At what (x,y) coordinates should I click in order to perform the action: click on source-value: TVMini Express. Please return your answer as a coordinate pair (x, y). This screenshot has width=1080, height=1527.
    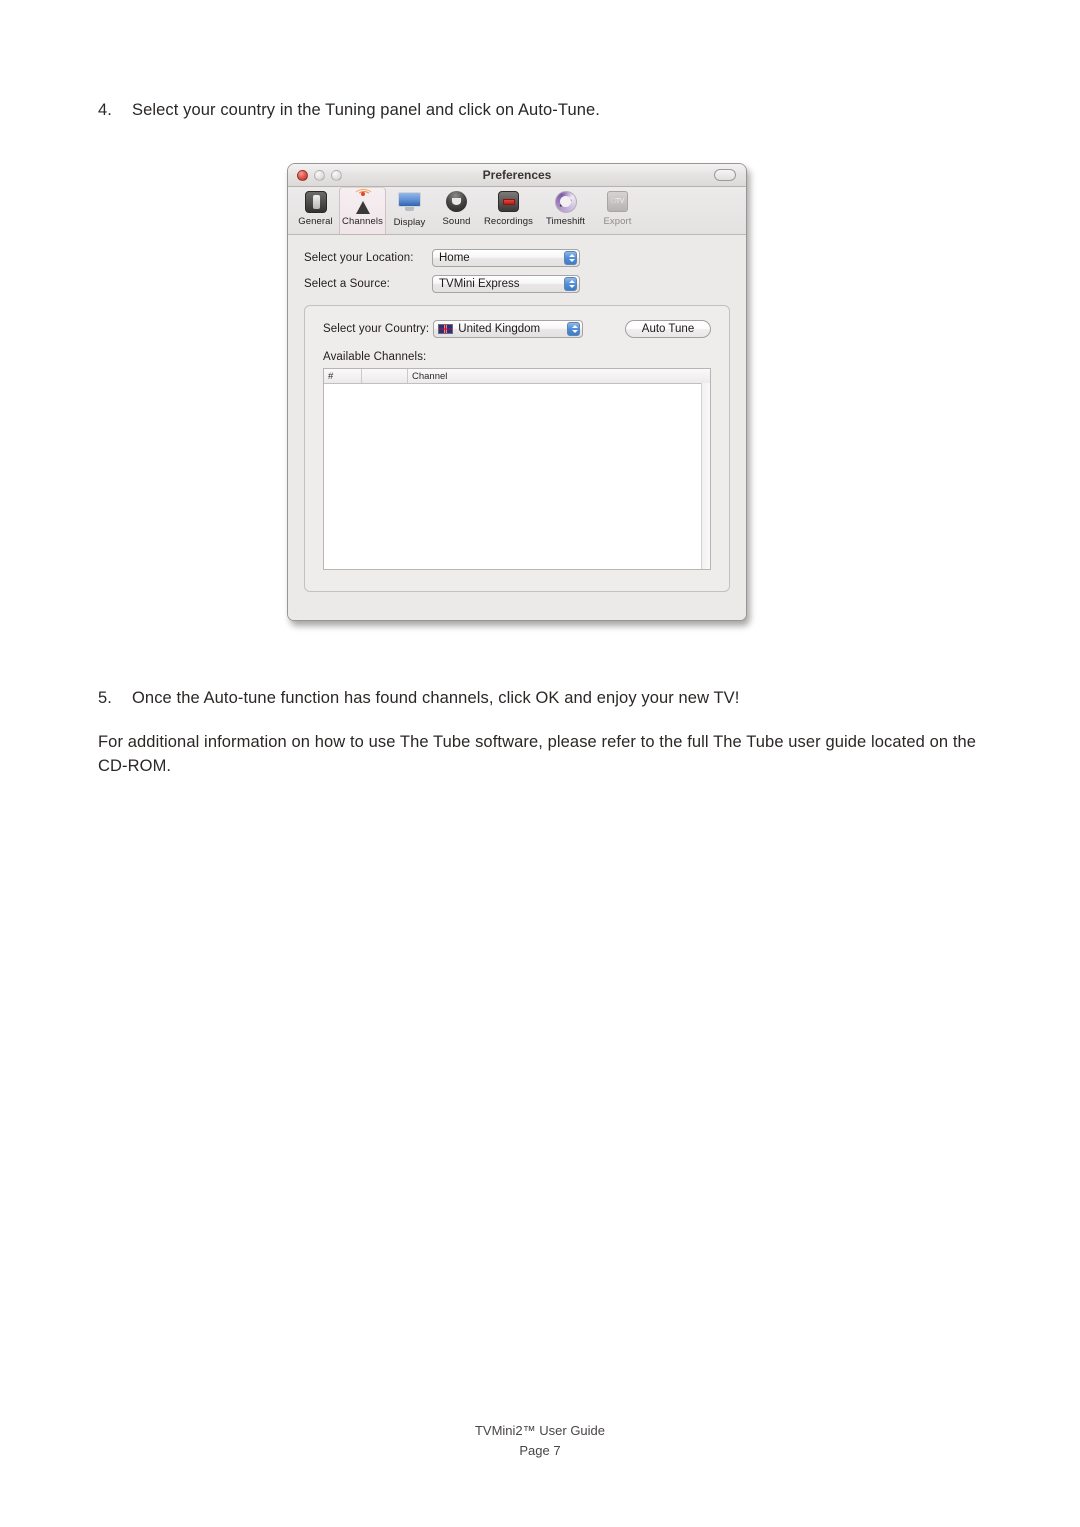
    Looking at the image, I should click on (479, 284).